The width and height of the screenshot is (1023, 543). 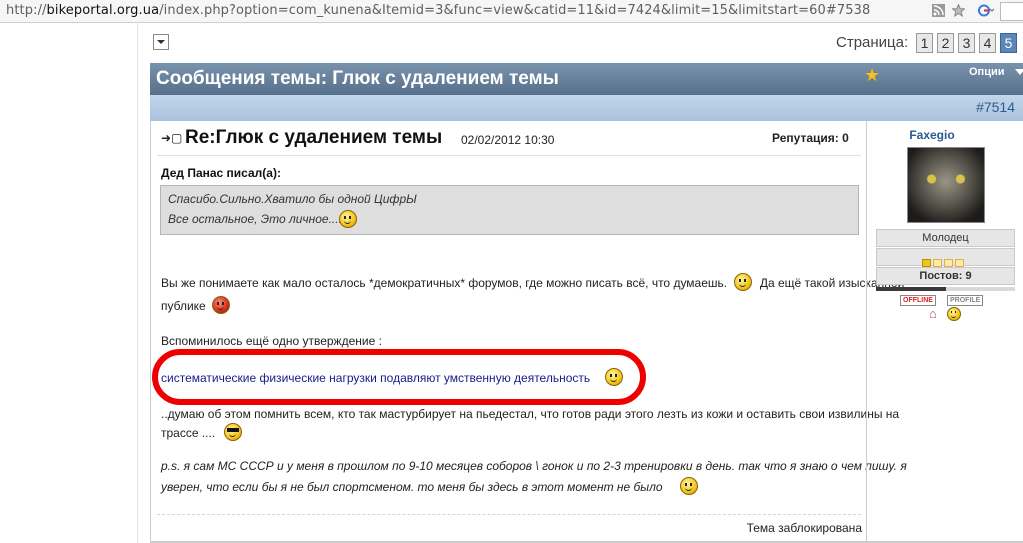 What do you see at coordinates (232, 432) in the screenshot?
I see `cool-smiley-icon` at bounding box center [232, 432].